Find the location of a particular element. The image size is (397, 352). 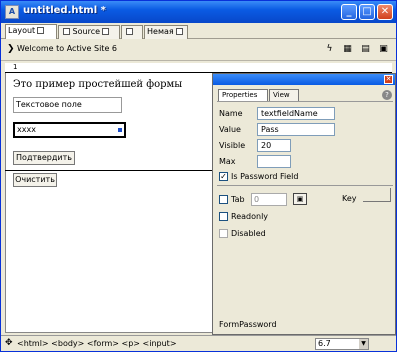

horizontal-rule is located at coordinates (110, 170).